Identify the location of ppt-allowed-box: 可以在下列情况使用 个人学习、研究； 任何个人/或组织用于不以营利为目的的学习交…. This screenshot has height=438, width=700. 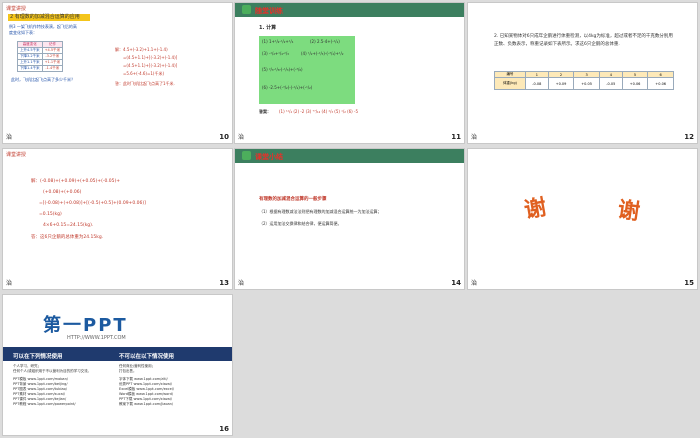
(68, 387).